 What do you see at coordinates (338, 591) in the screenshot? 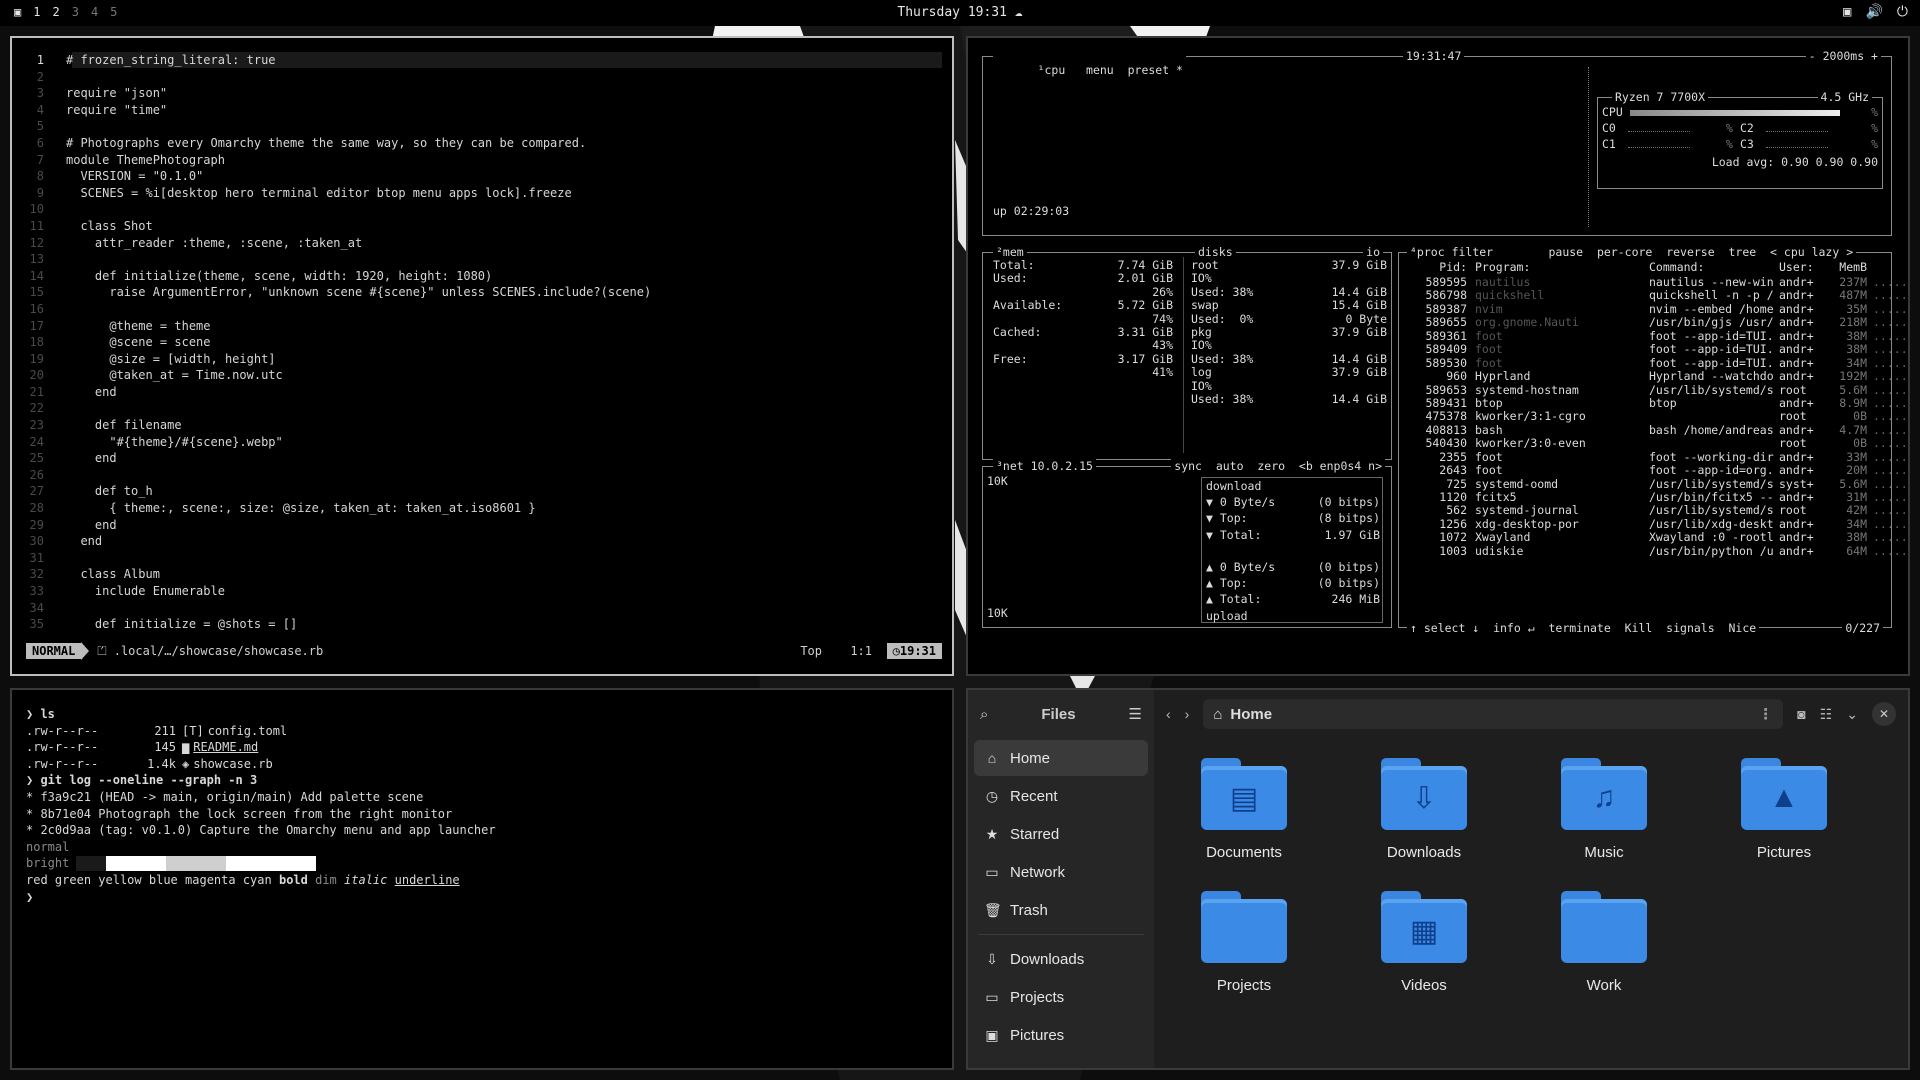
I see `code-line: 33 include Enumerable` at bounding box center [338, 591].